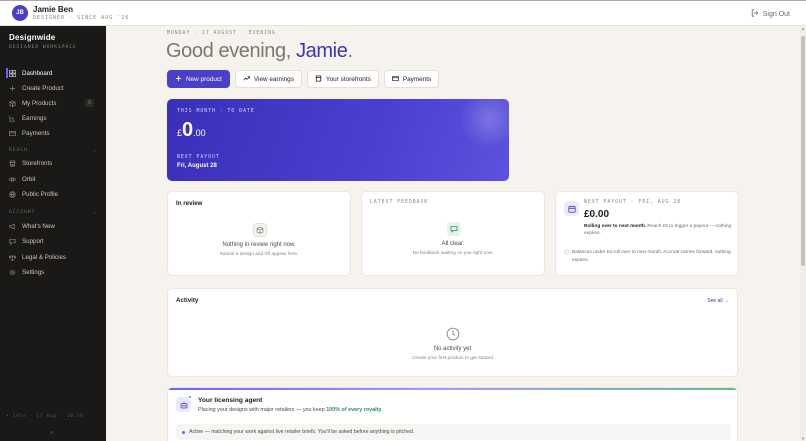 The width and height of the screenshot is (806, 441). Describe the element at coordinates (40, 194) in the screenshot. I see `sidebar-item-label: Public Profile` at that location.